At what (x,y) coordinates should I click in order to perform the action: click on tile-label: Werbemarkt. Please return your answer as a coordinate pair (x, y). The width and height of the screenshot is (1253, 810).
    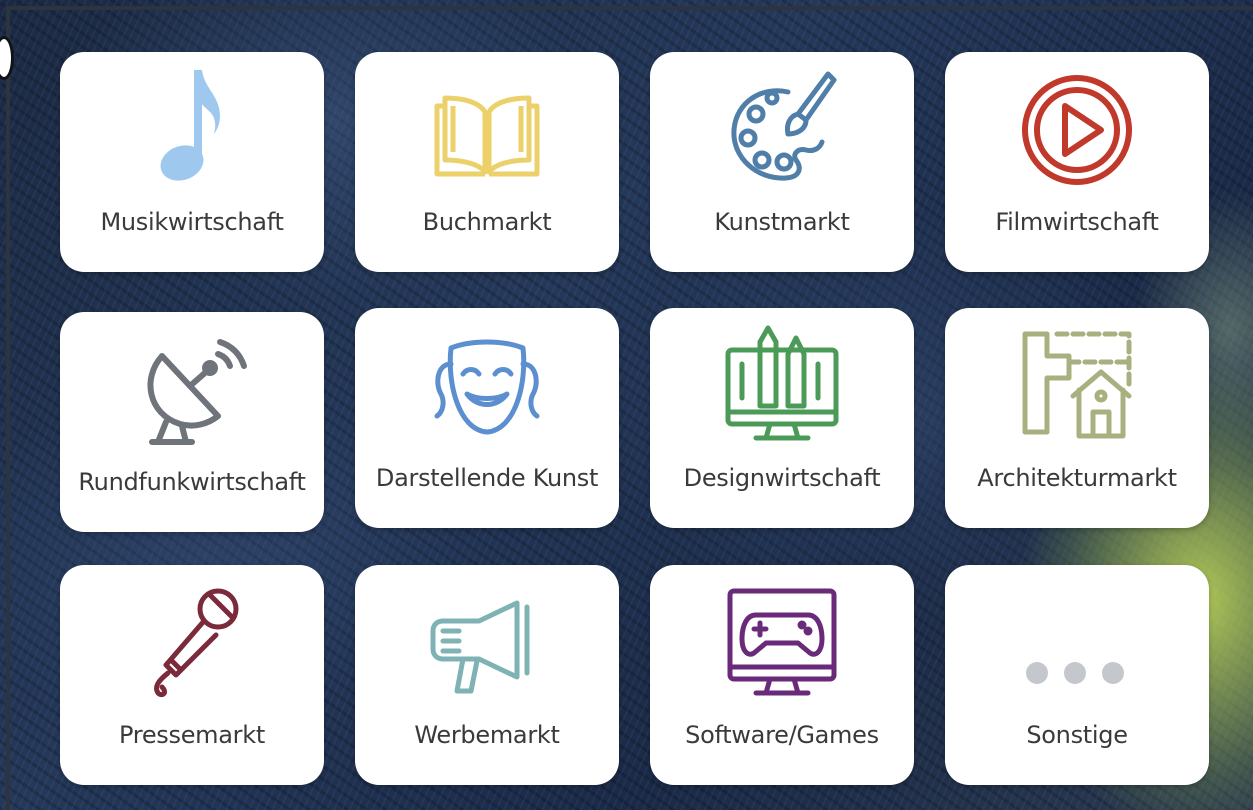
    Looking at the image, I should click on (487, 735).